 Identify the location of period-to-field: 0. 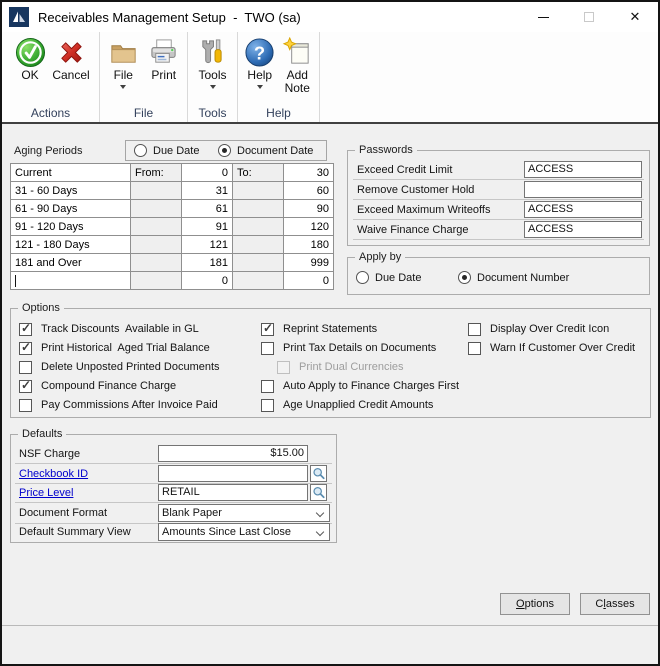
(308, 280).